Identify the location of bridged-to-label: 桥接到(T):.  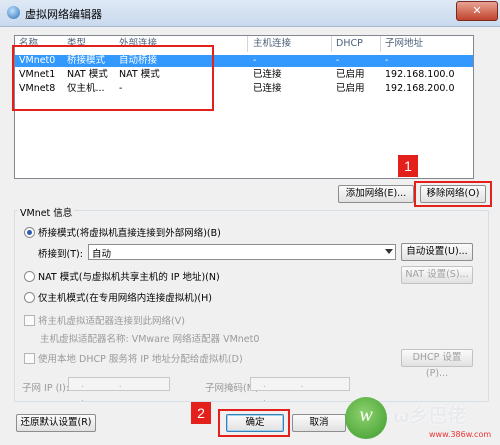
(60, 254).